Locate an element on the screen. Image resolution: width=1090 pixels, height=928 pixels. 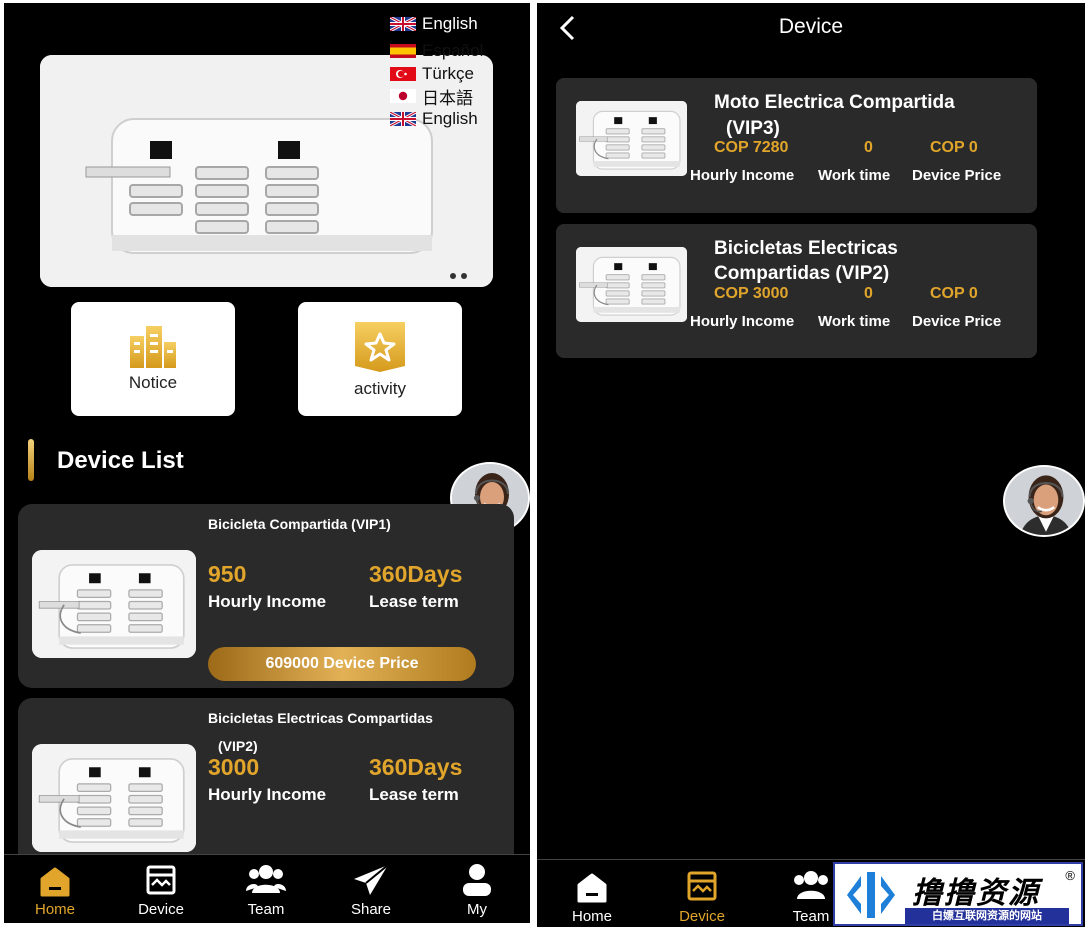
device-name-line2: Compartidas (VIP2) is located at coordinates (802, 273).